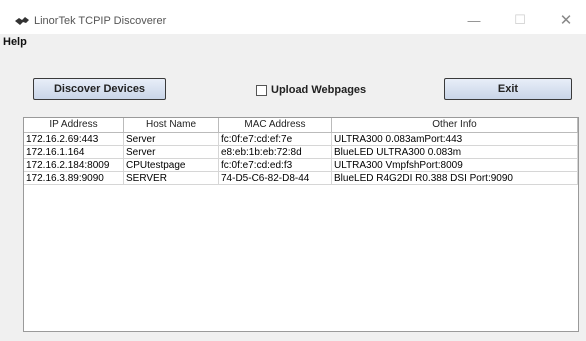 Image resolution: width=586 pixels, height=341 pixels. I want to click on upload-webpages-option: Upload Webpages, so click(311, 90).